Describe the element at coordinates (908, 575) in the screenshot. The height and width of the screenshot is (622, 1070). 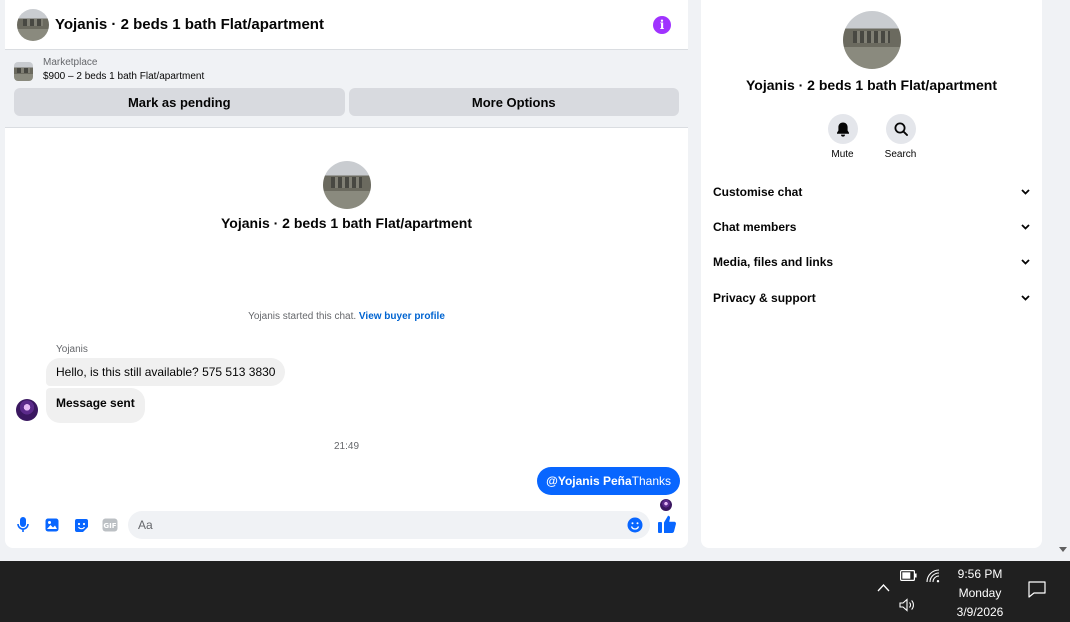
I see `battery-icon` at that location.